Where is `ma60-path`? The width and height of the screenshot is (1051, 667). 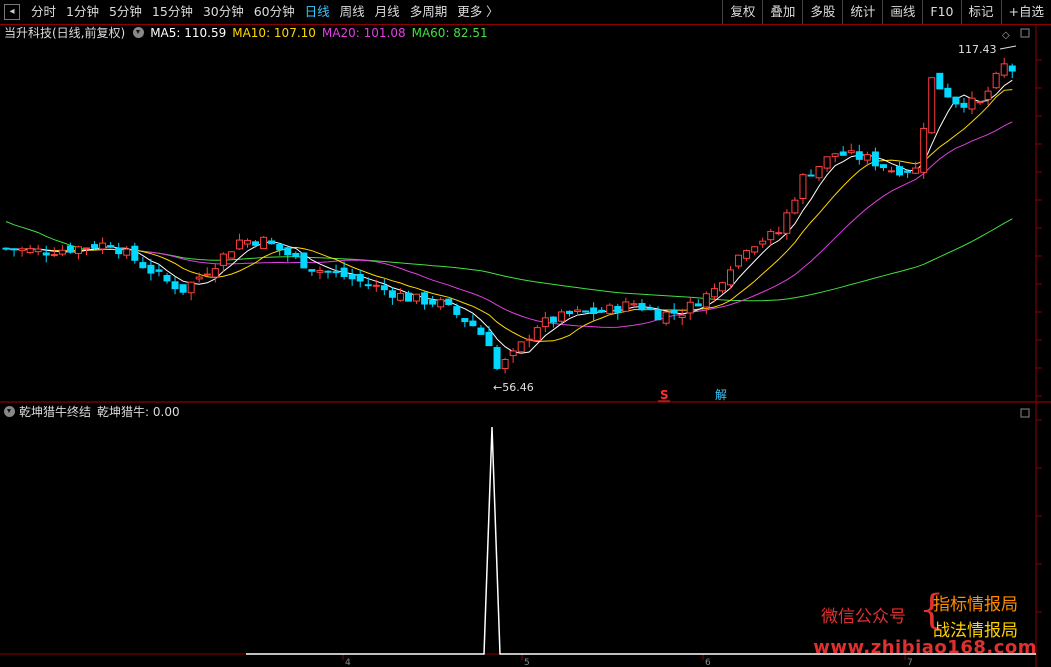 ma60-path is located at coordinates (509, 260).